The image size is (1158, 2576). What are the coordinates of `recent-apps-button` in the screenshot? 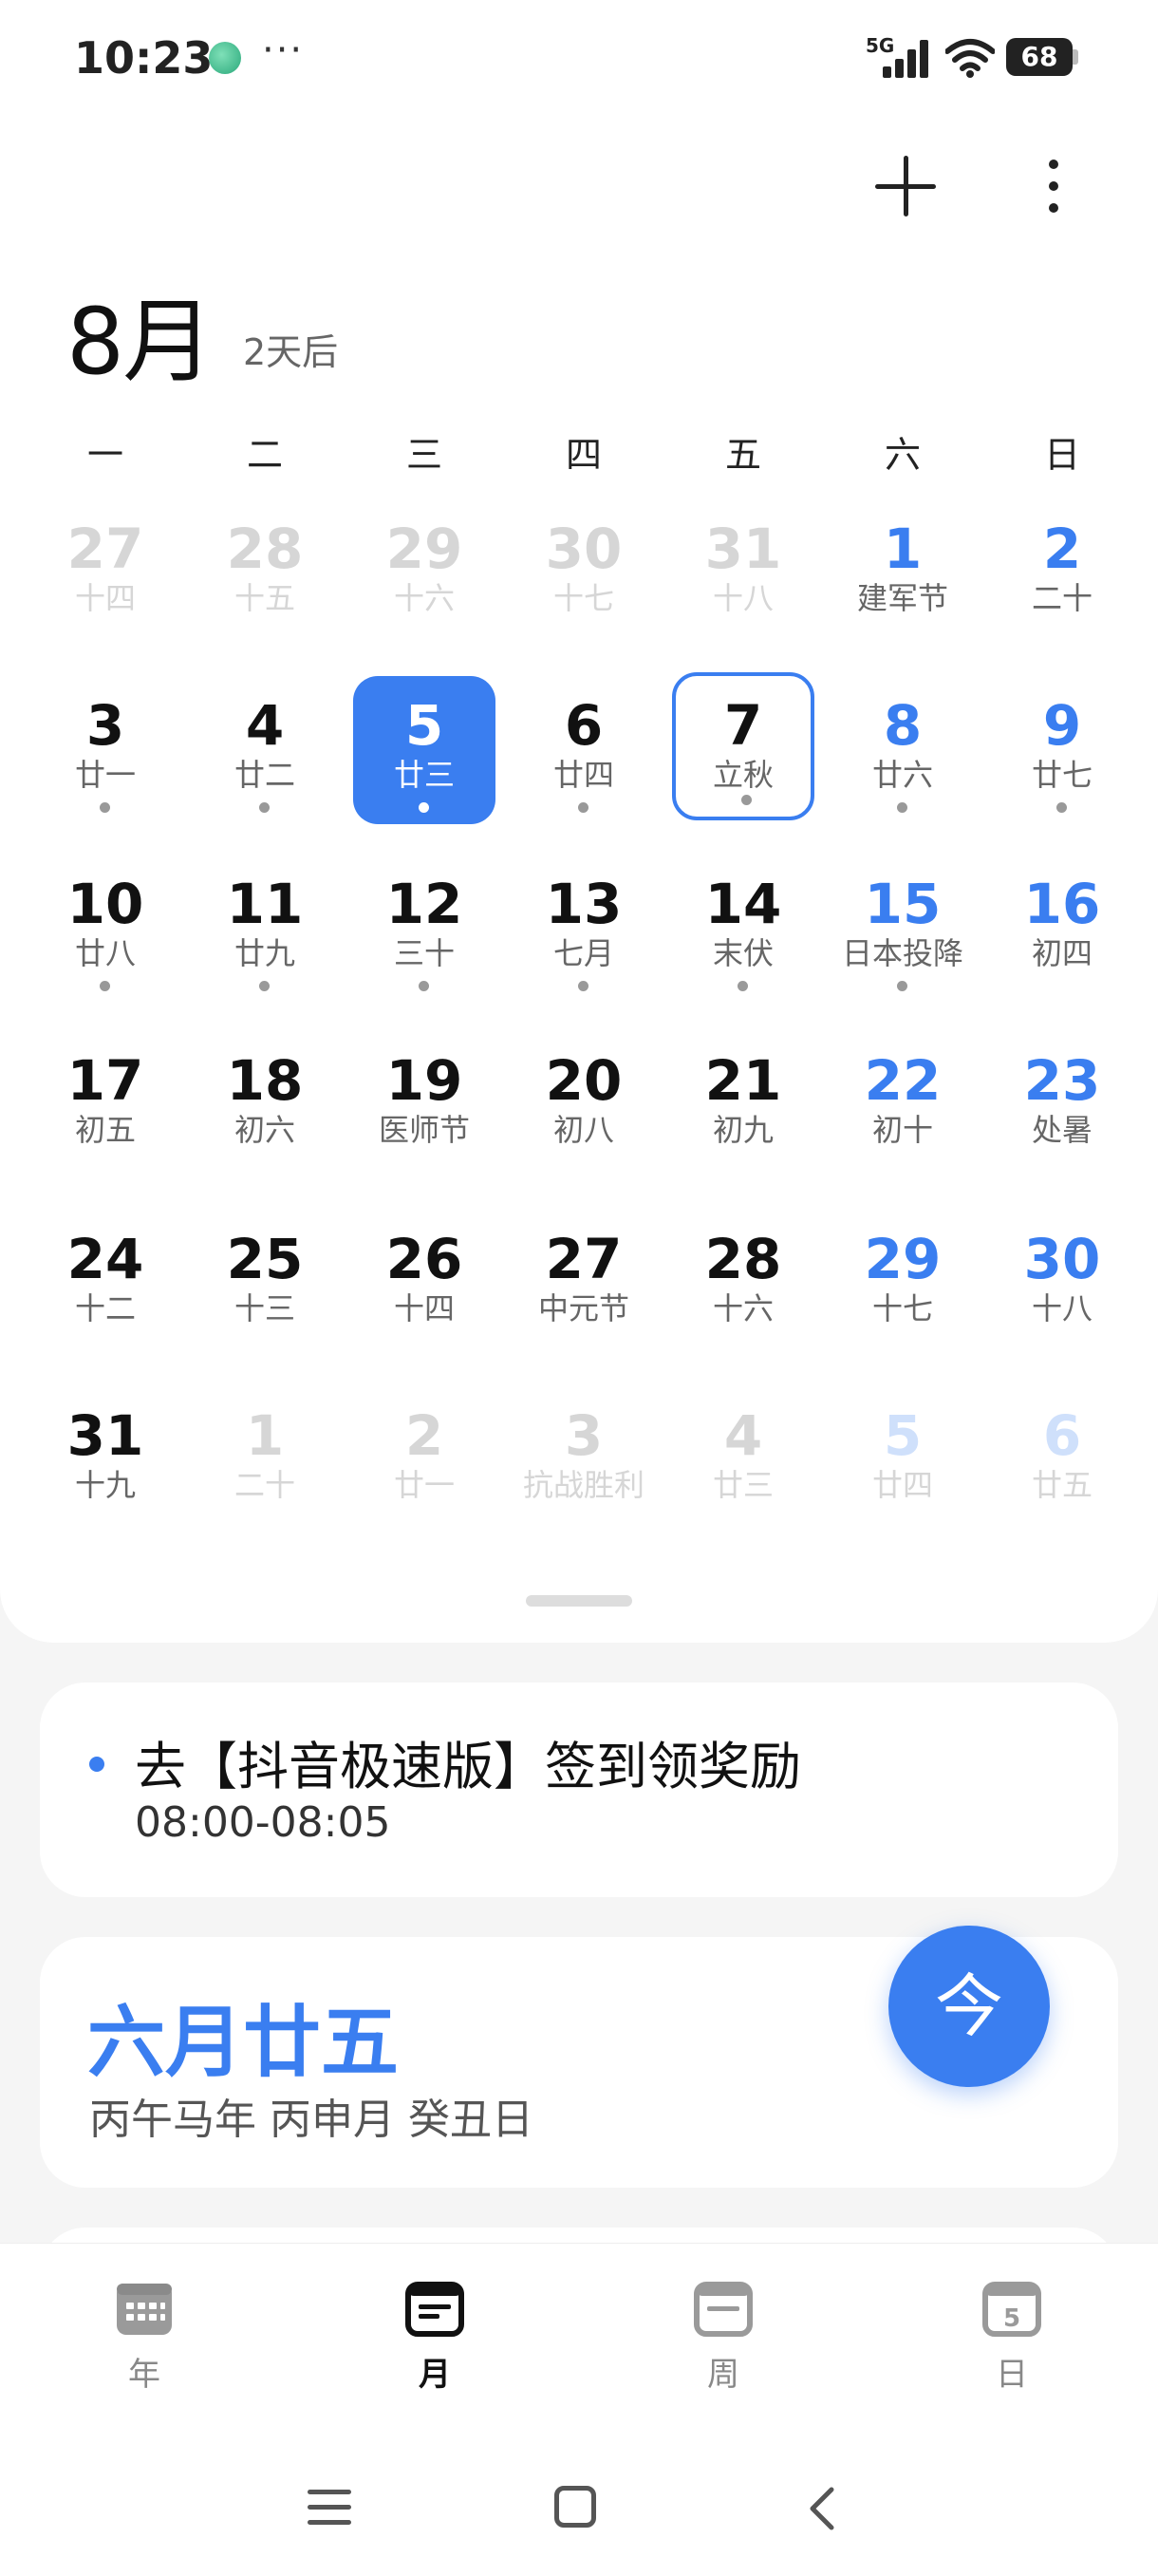 It's located at (329, 2508).